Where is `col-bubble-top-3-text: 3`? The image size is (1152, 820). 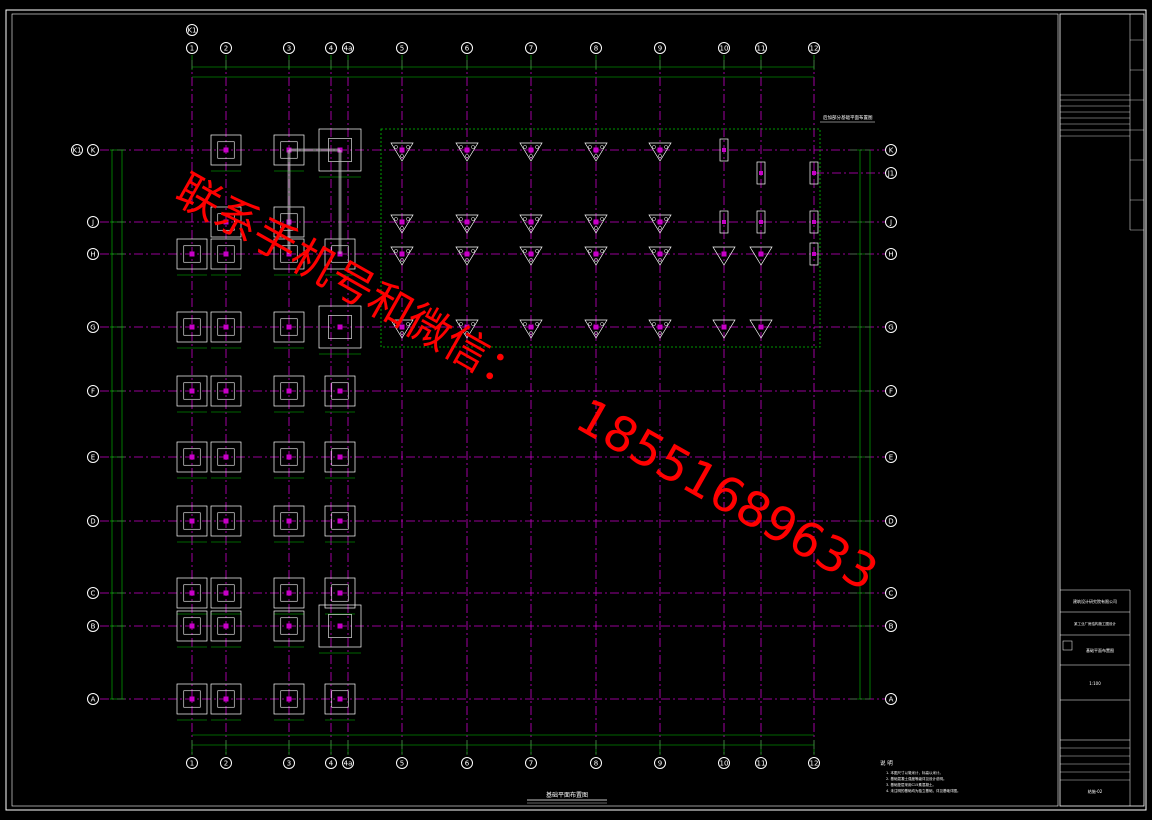
col-bubble-top-3-text: 3 is located at coordinates (289, 49).